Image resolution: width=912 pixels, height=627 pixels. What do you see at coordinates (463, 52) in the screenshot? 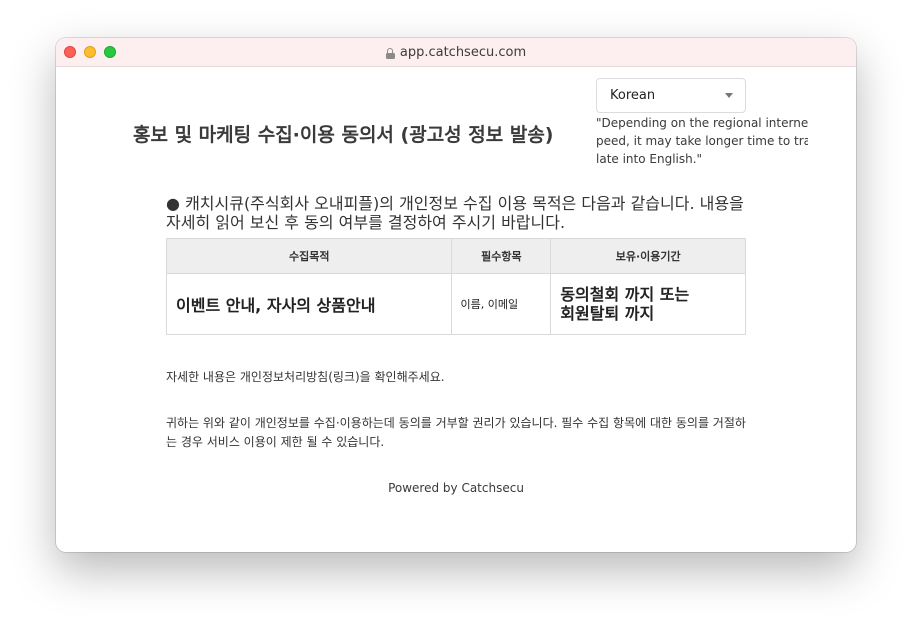
I see `url-text: app.catchsecu.com` at bounding box center [463, 52].